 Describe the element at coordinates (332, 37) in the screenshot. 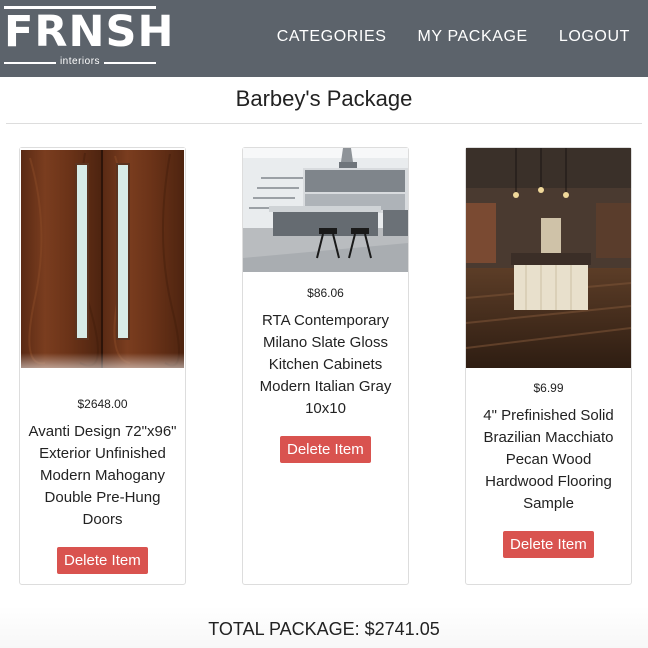

I see `nav-categories: CATEGORIES` at that location.